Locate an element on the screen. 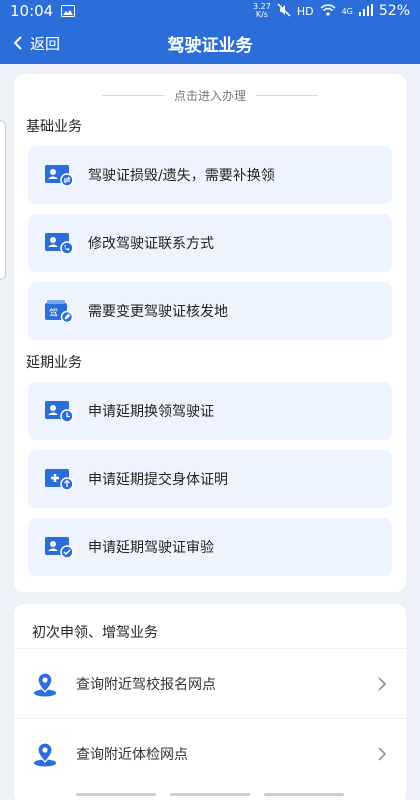  network-type: 4G is located at coordinates (347, 11).